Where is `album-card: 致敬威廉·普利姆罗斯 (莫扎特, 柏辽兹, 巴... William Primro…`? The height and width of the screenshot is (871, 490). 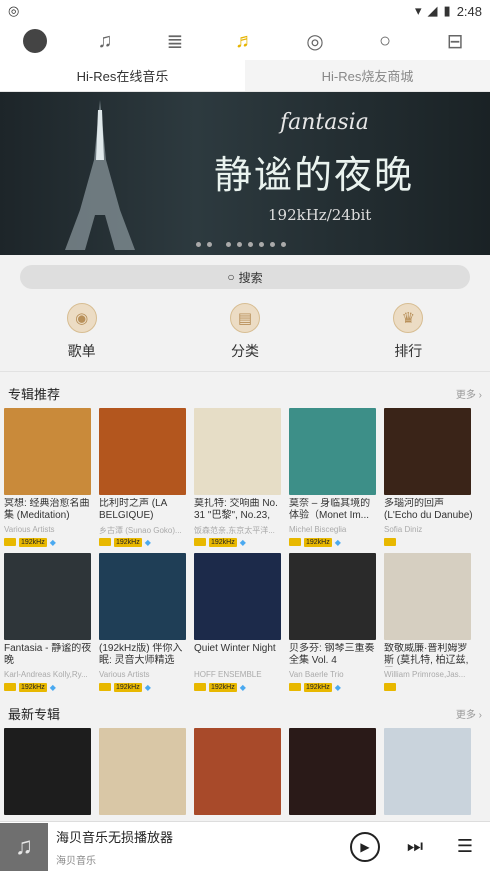 album-card: 致敬威廉·普利姆罗斯 (莫扎特, 柏辽兹, 巴... William Primro… is located at coordinates (429, 622).